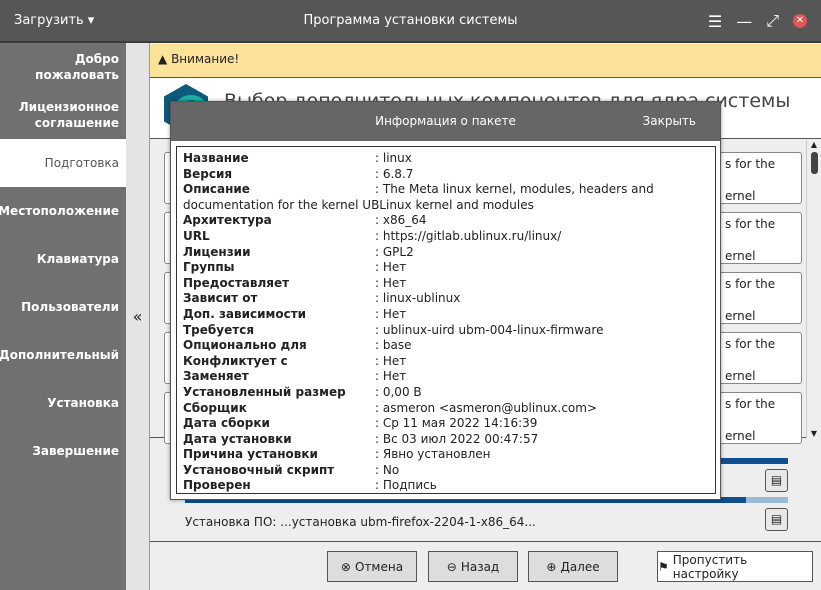 Image resolution: width=821 pixels, height=590 pixels. Describe the element at coordinates (236, 282) in the screenshot. I see `info-key: Предоставляет` at that location.